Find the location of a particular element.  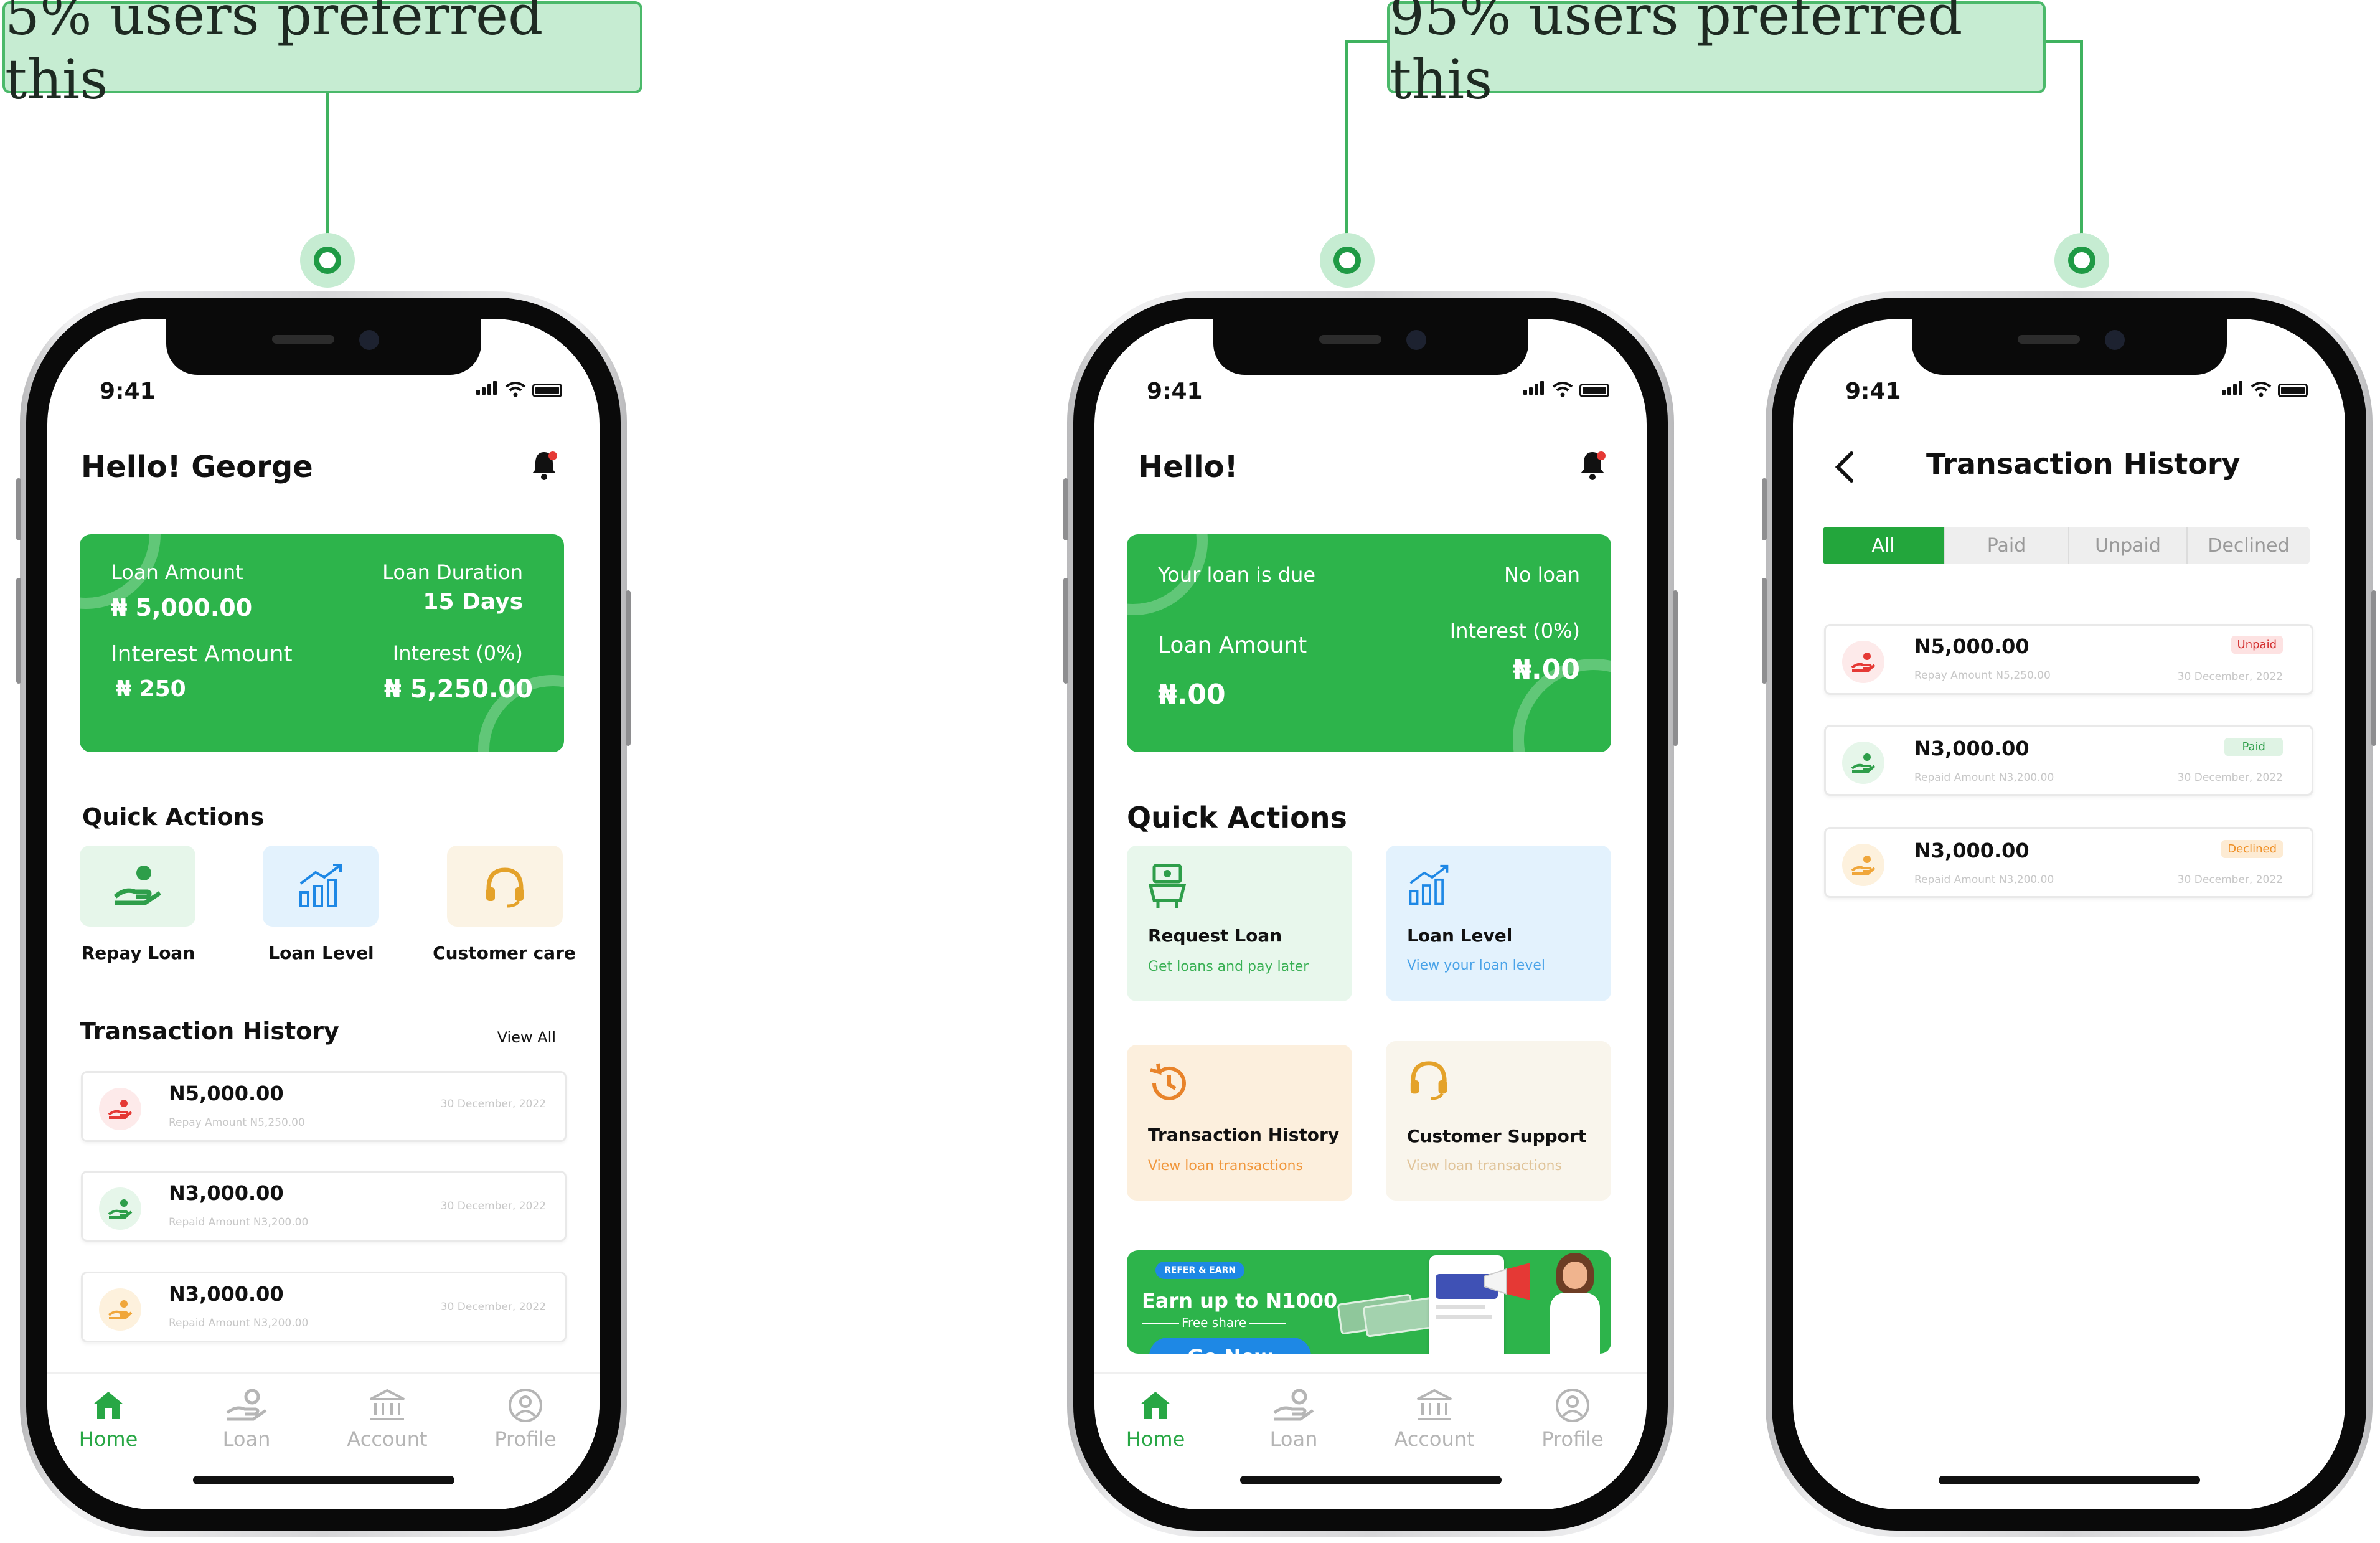

repay-loan-label: Repay Loan is located at coordinates (138, 953).